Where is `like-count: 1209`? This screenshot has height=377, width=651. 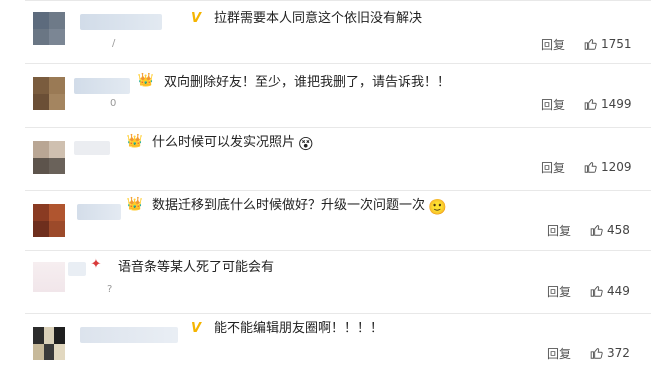
like-count: 1209 is located at coordinates (616, 167).